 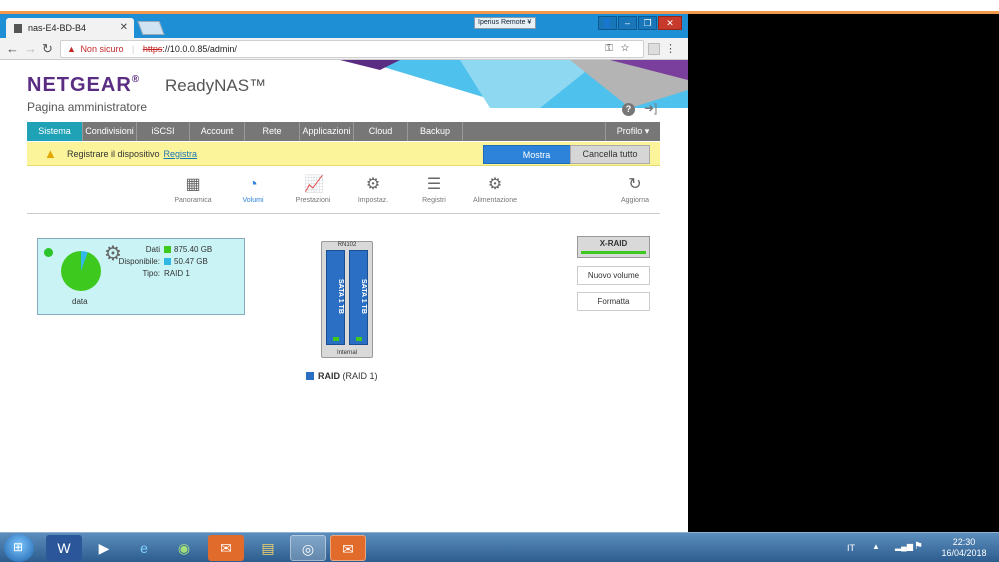 I want to click on disk-bay-1: SATA 1 TB, so click(x=335, y=297).